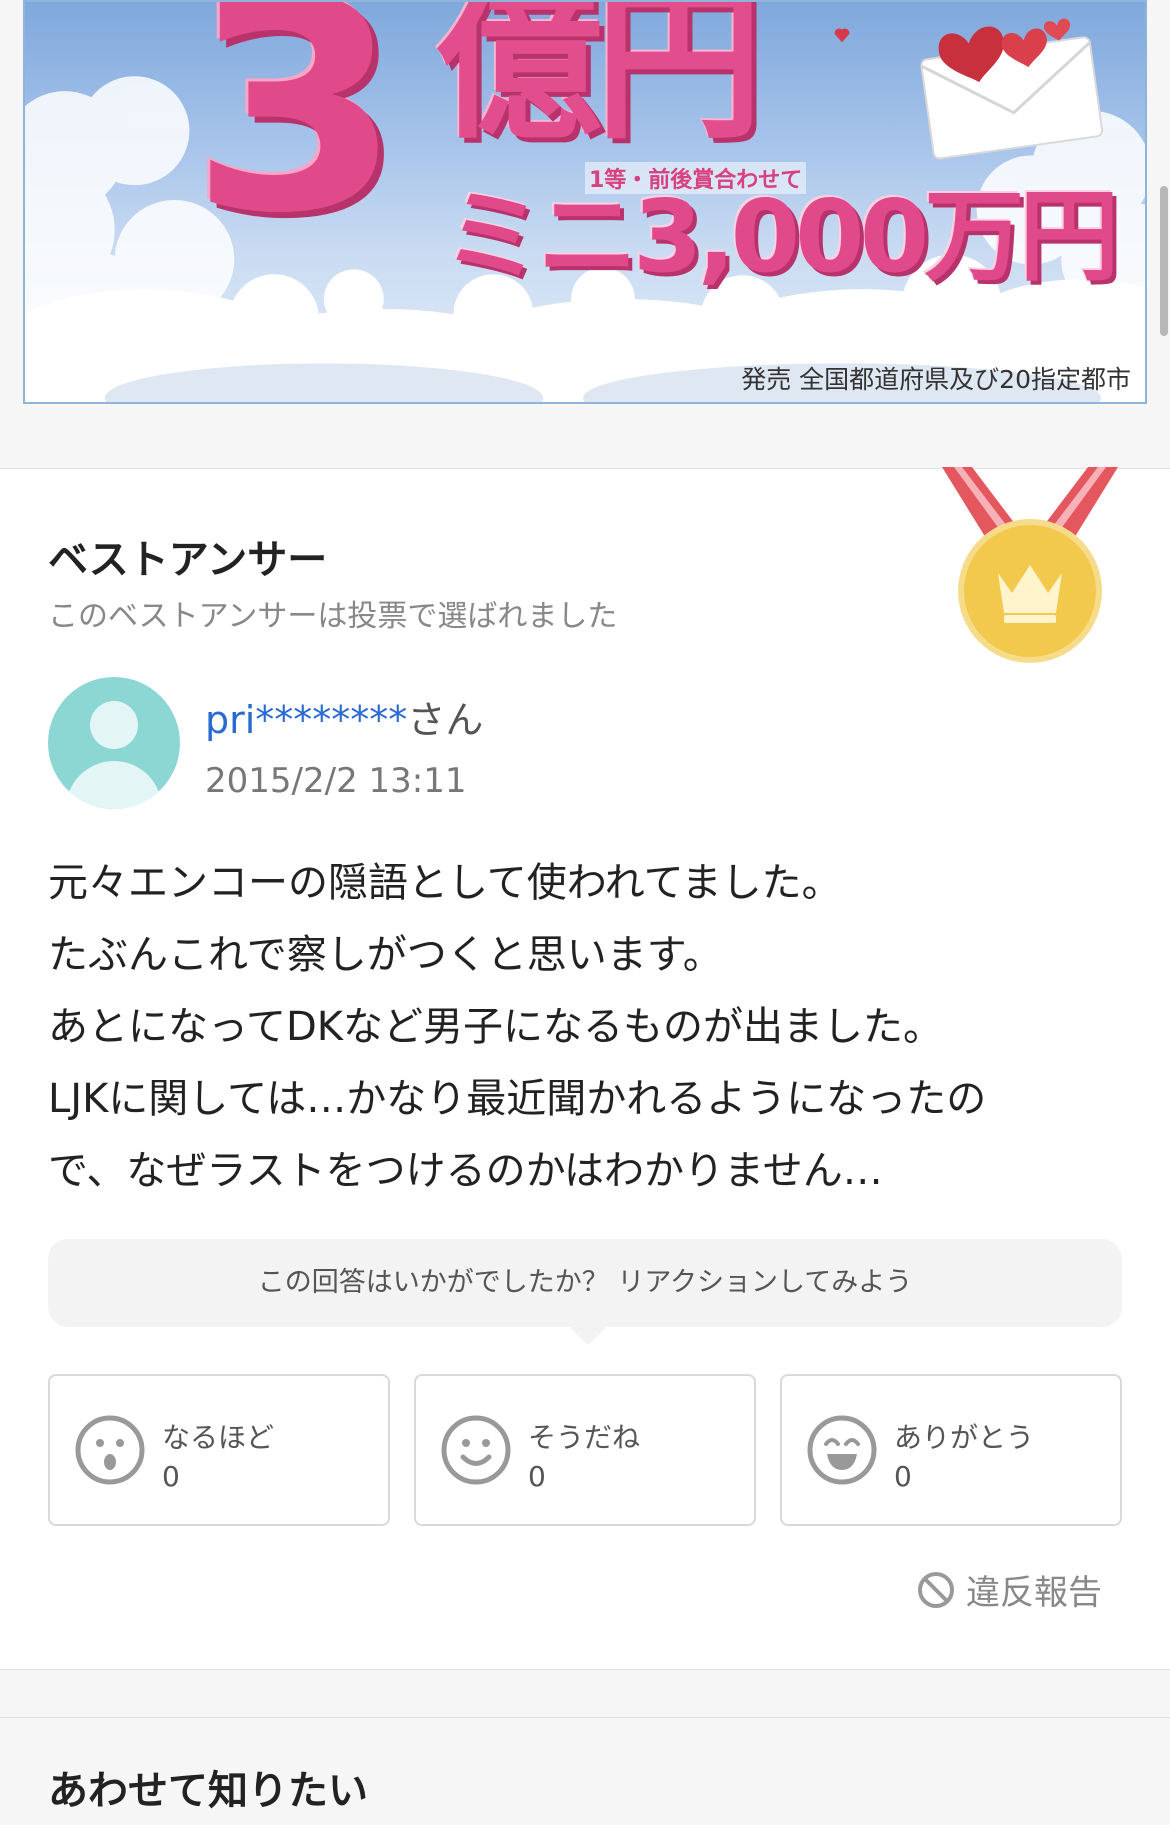 The image size is (1170, 1825). I want to click on ad-footnote: 発売 全国都道府県及び20指定都市, so click(936, 379).